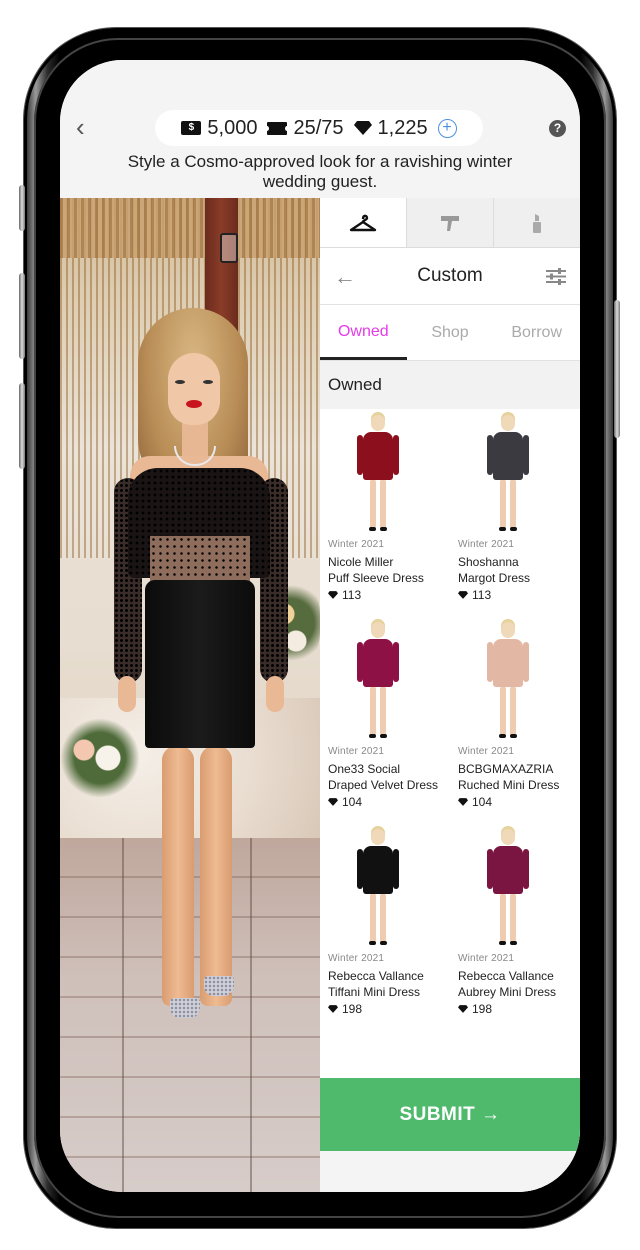 This screenshot has height=1250, width=640. I want to click on sliders-icon, so click(556, 276).